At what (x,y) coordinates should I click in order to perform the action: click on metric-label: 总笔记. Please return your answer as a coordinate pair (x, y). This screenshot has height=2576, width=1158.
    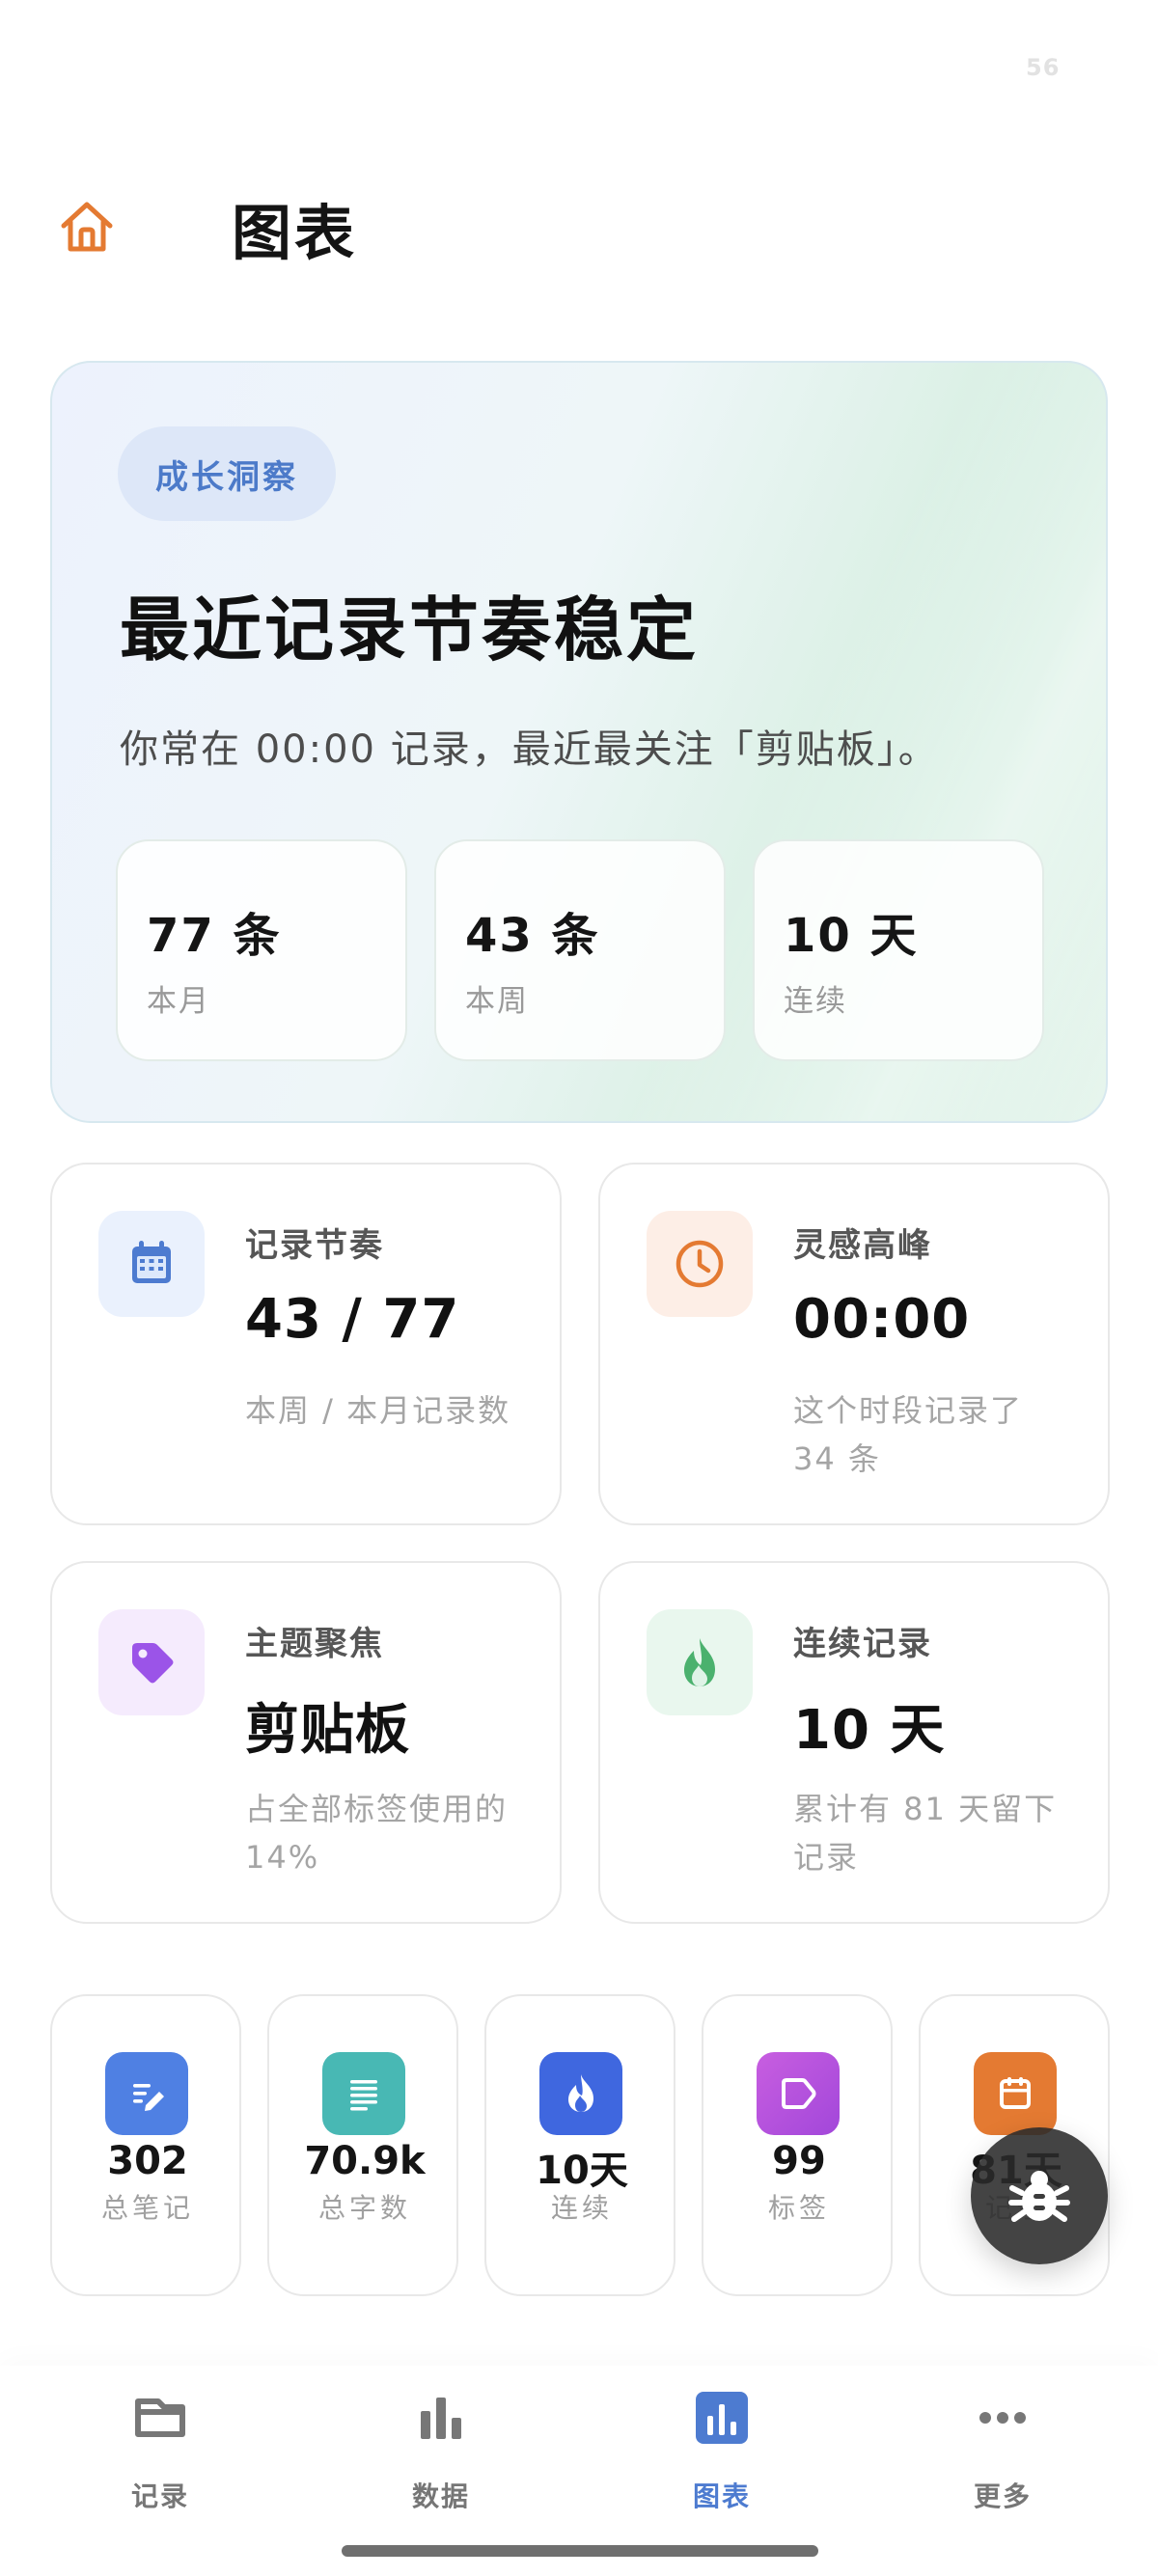
    Looking at the image, I should click on (147, 2208).